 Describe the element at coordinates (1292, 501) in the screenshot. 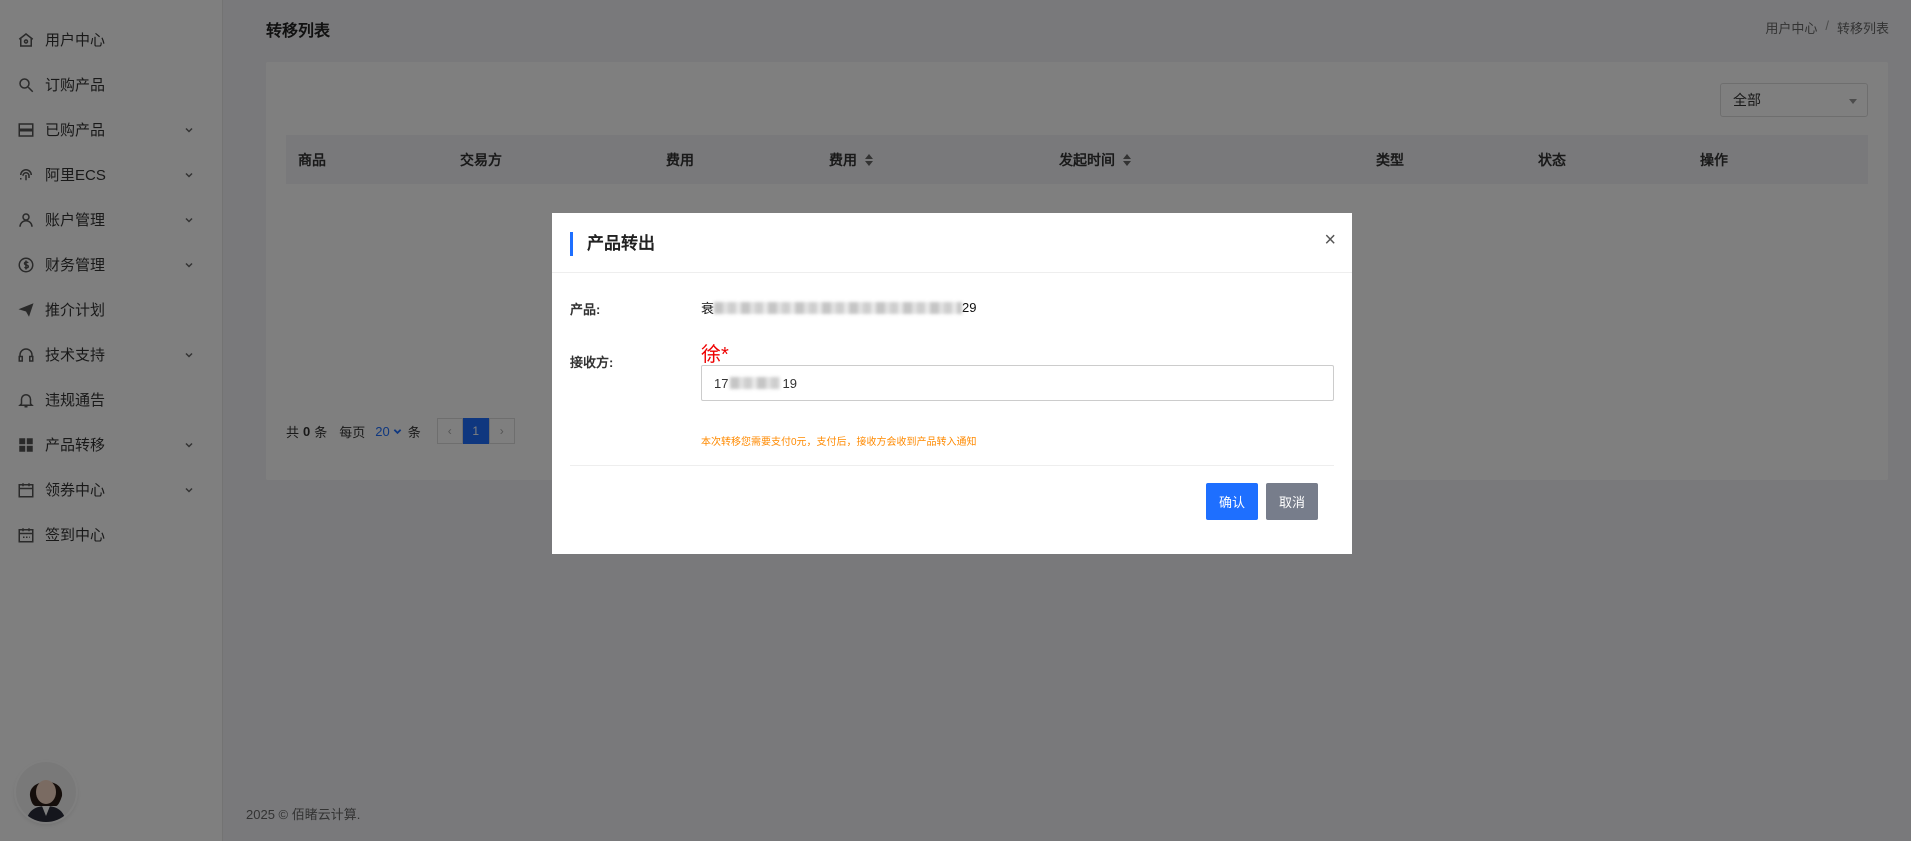

I see `cancel-button: 取消` at that location.